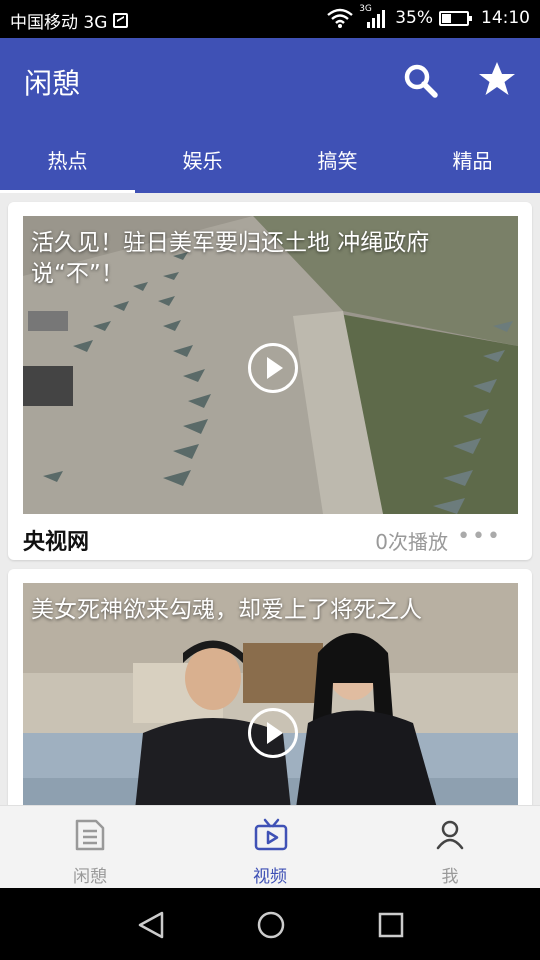  I want to click on bottom-nav: 闲憩 视频 我, so click(270, 846).